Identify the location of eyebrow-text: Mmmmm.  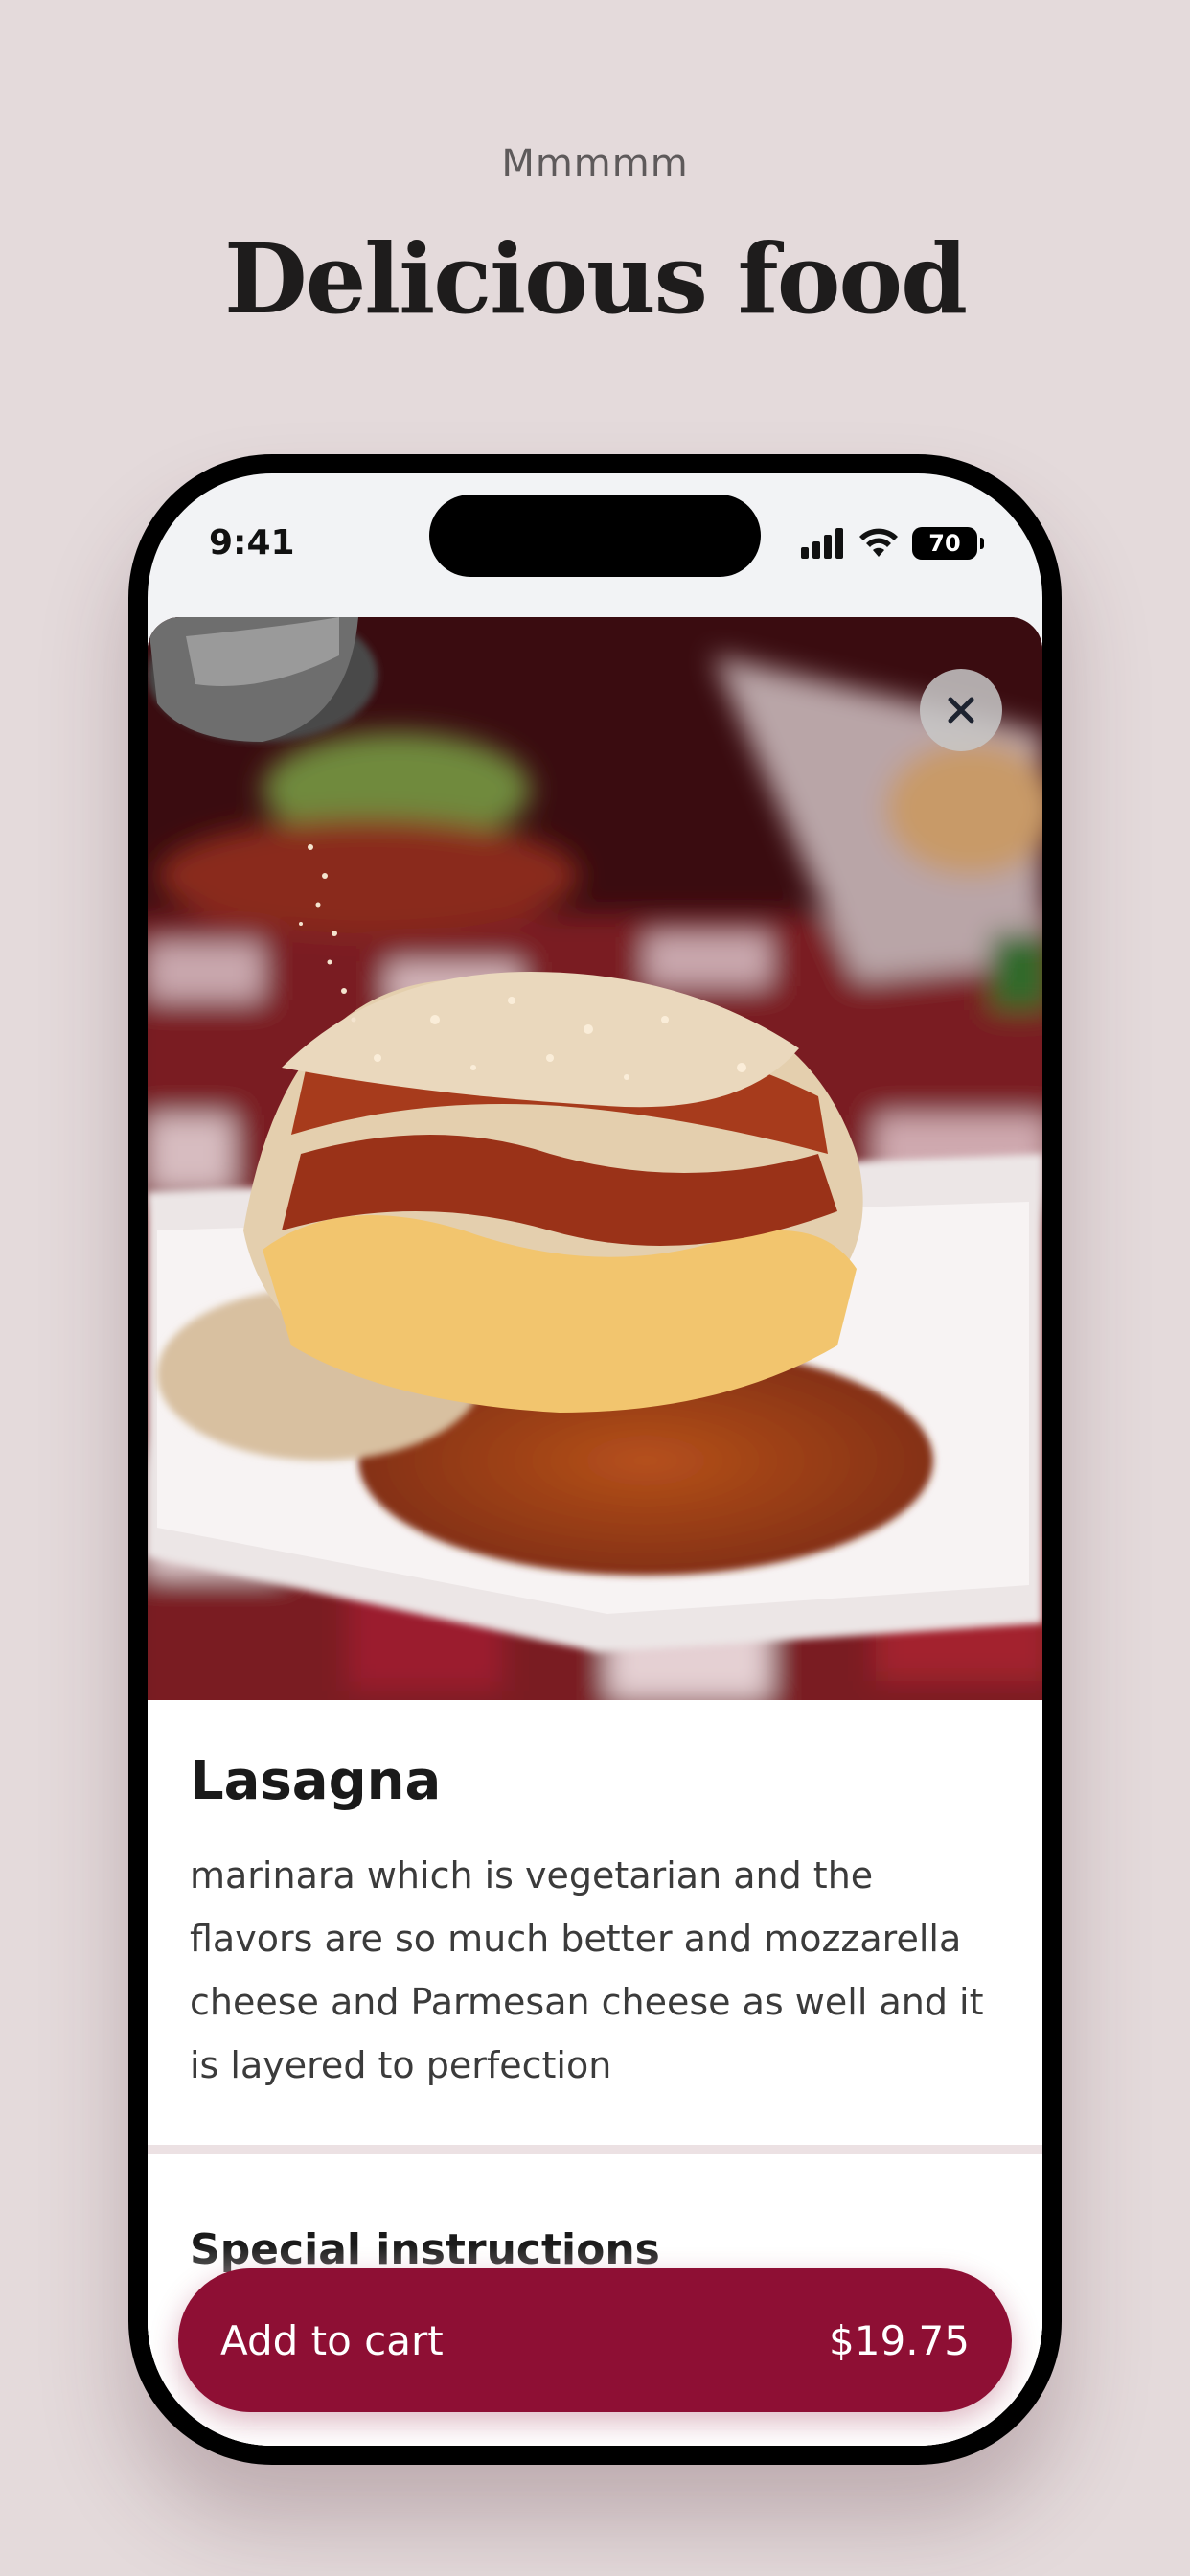
(595, 164).